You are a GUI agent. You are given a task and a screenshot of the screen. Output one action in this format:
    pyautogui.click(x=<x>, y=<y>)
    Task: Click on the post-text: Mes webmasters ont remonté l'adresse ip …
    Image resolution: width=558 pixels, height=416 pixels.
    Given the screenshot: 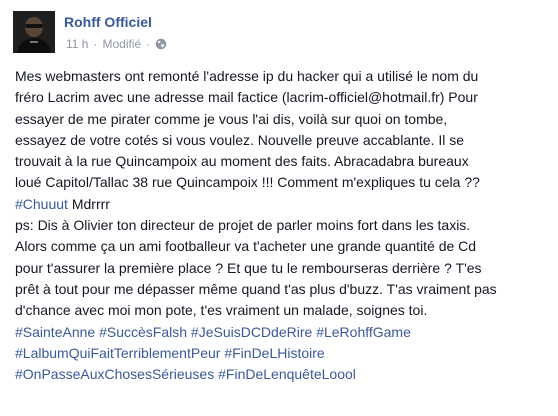 What is the action you would take?
    pyautogui.click(x=247, y=76)
    